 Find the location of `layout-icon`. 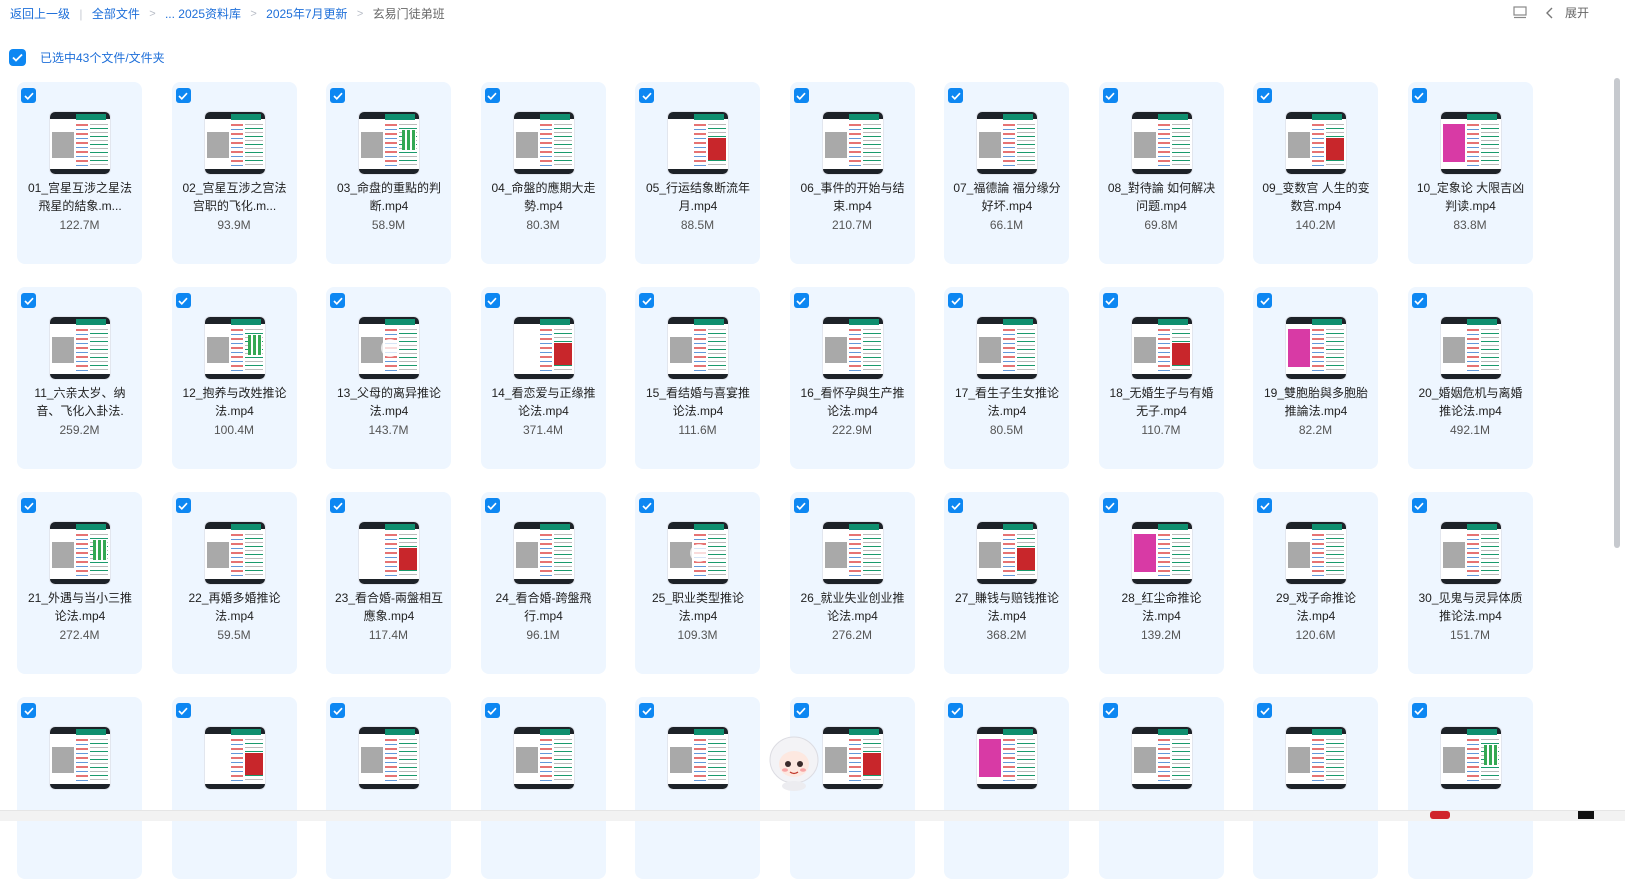

layout-icon is located at coordinates (1520, 12).